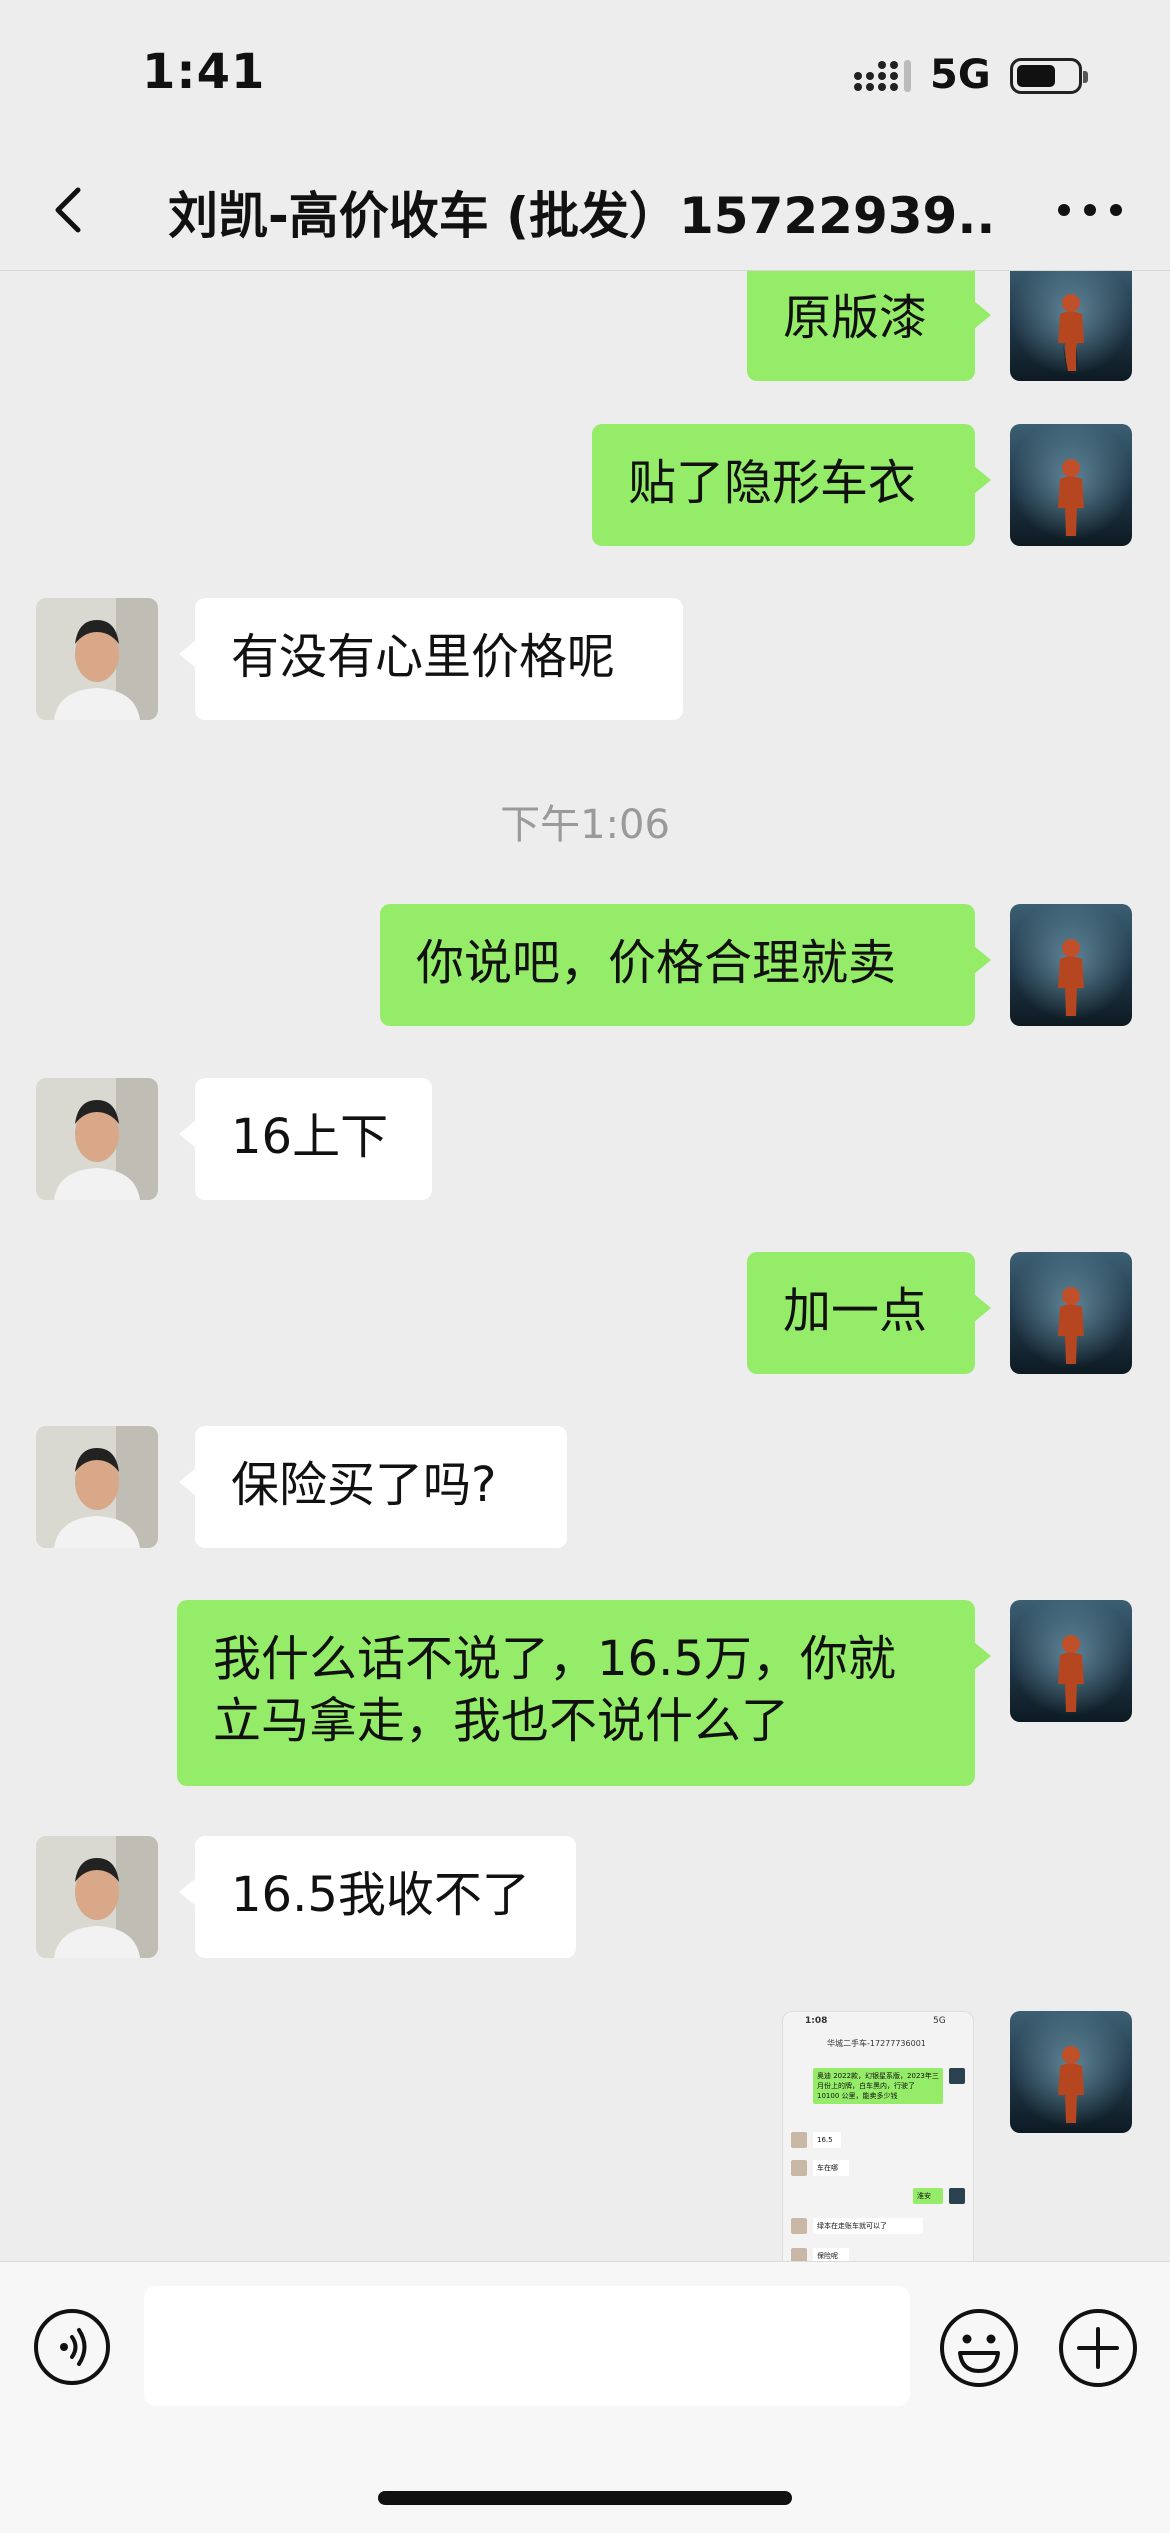 The width and height of the screenshot is (1170, 2533). I want to click on battery-icon, so click(1049, 76).